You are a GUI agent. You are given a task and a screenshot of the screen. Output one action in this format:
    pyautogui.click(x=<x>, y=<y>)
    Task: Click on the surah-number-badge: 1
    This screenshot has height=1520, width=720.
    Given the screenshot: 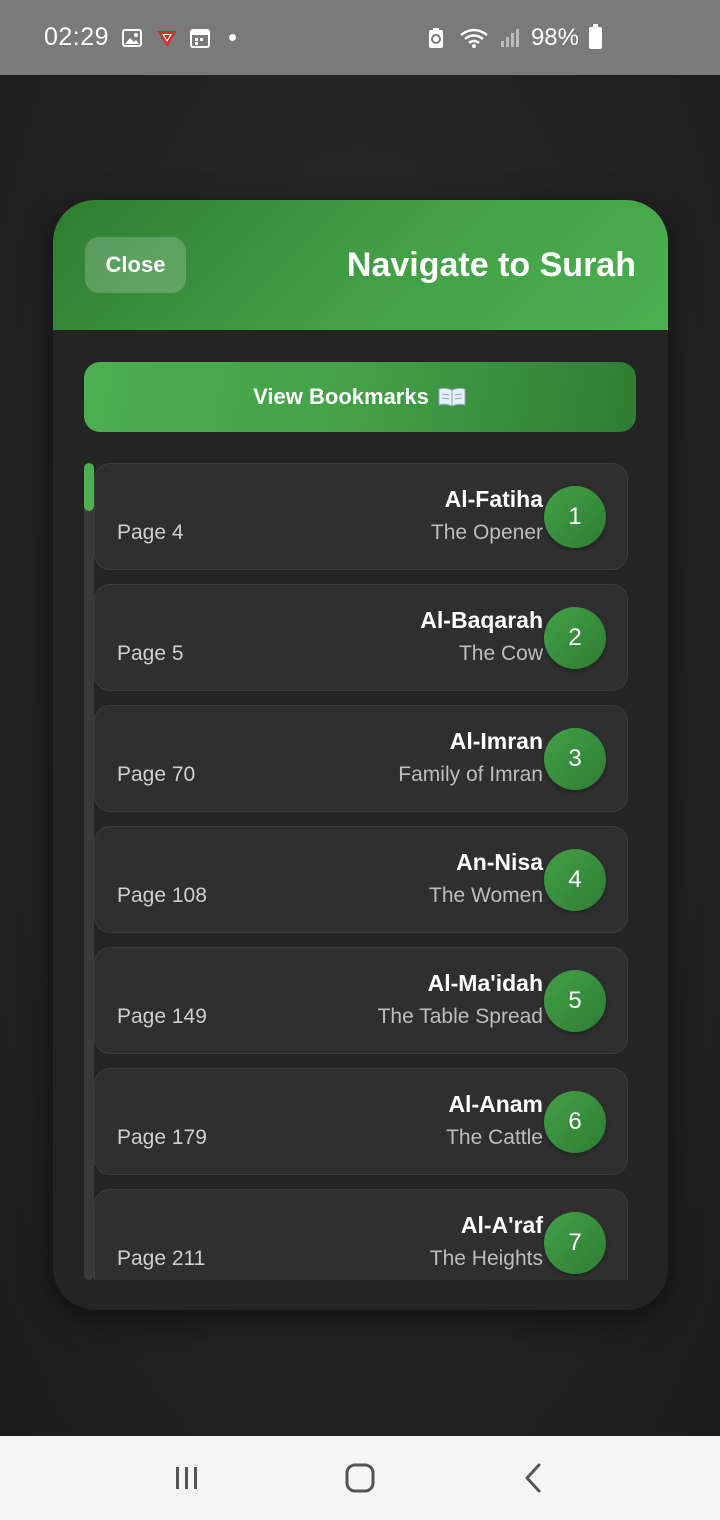 What is the action you would take?
    pyautogui.click(x=575, y=517)
    